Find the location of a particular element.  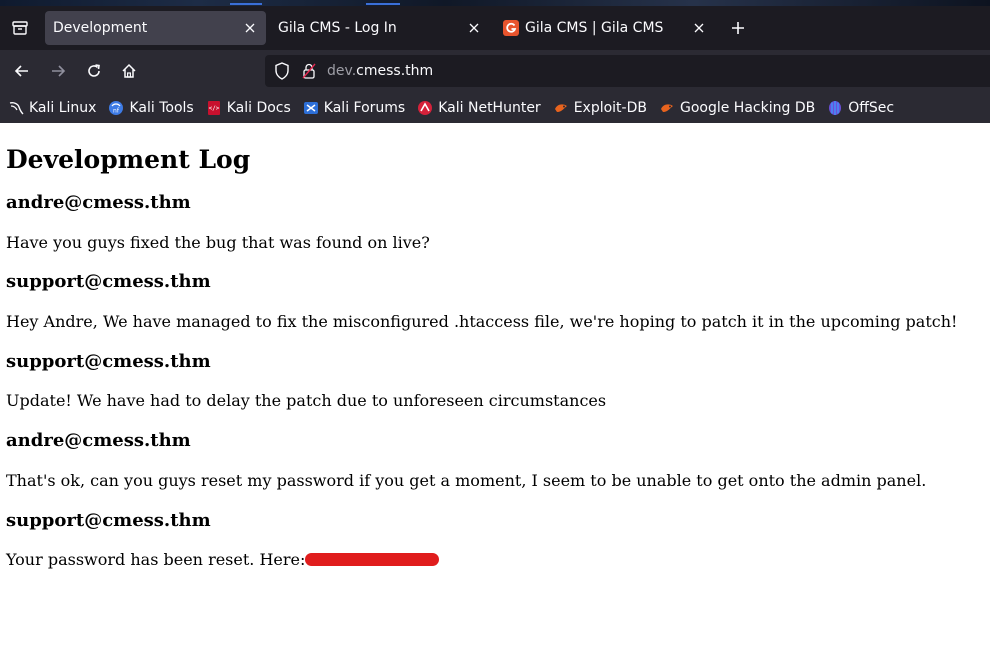

nethunter-icon is located at coordinates (425, 108).